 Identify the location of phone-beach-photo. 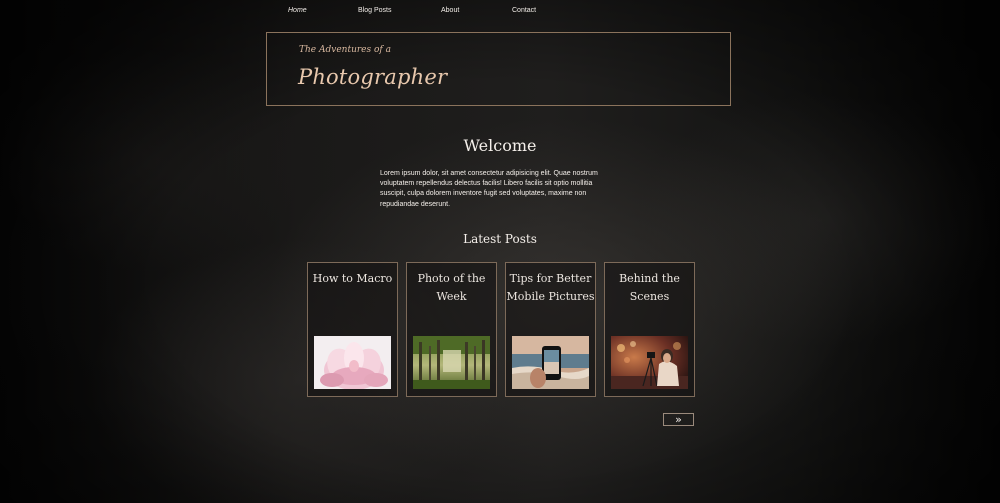
(550, 362).